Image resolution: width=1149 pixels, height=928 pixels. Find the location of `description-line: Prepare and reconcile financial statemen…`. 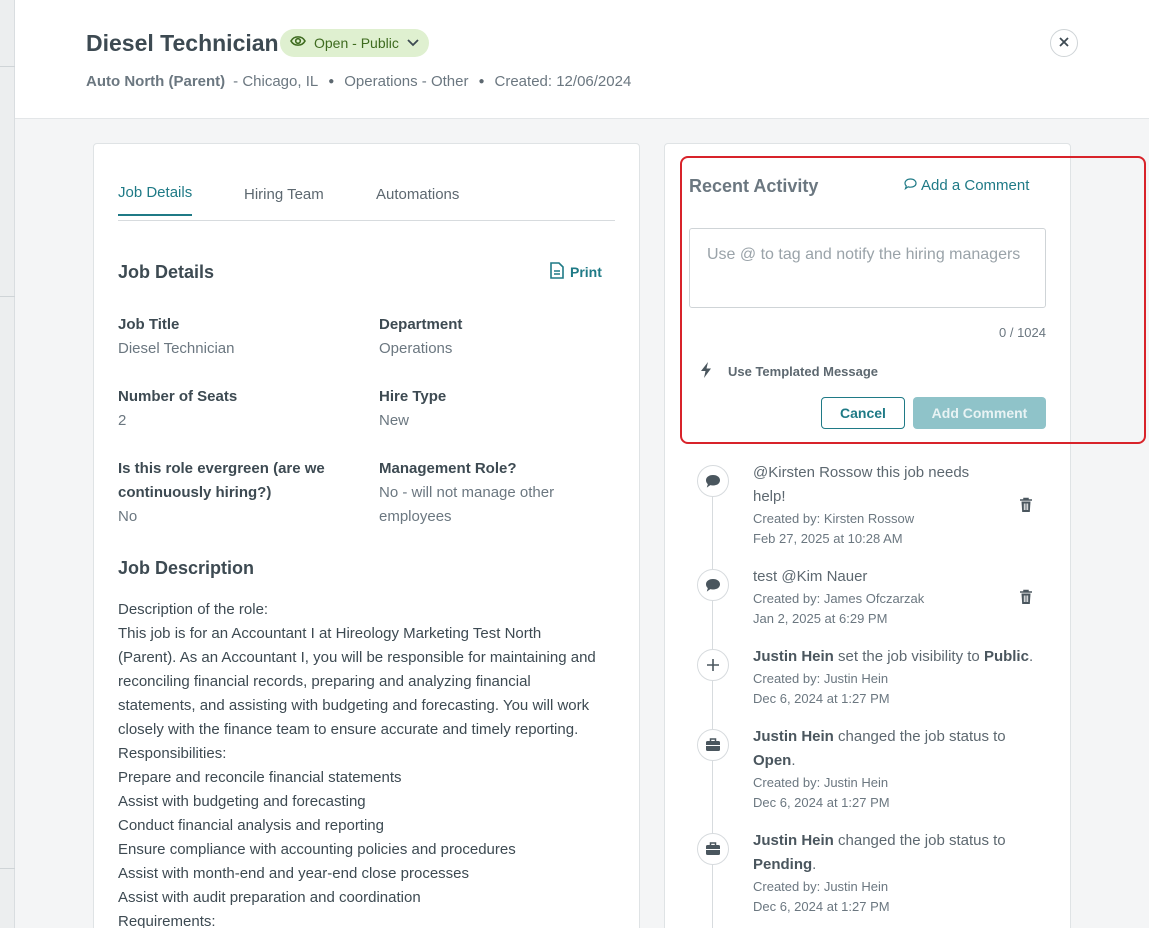

description-line: Prepare and reconcile financial statemen… is located at coordinates (260, 777).